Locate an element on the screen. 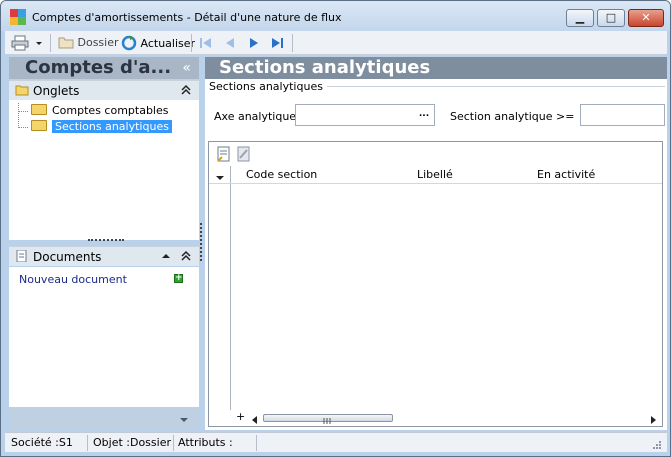 The image size is (671, 457). dossier-button: Dossier is located at coordinates (88, 43).